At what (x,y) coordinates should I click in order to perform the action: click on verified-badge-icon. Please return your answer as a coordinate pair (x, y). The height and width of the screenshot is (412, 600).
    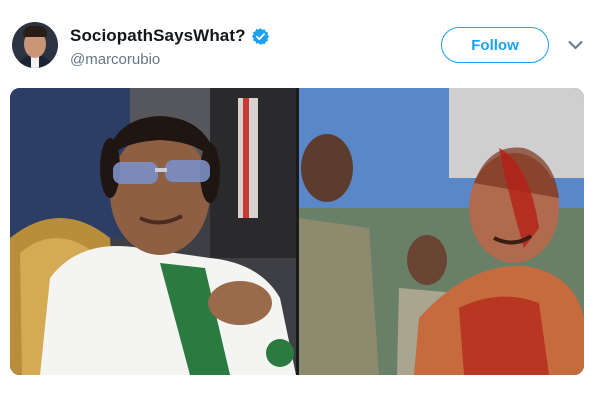
    Looking at the image, I should click on (260, 36).